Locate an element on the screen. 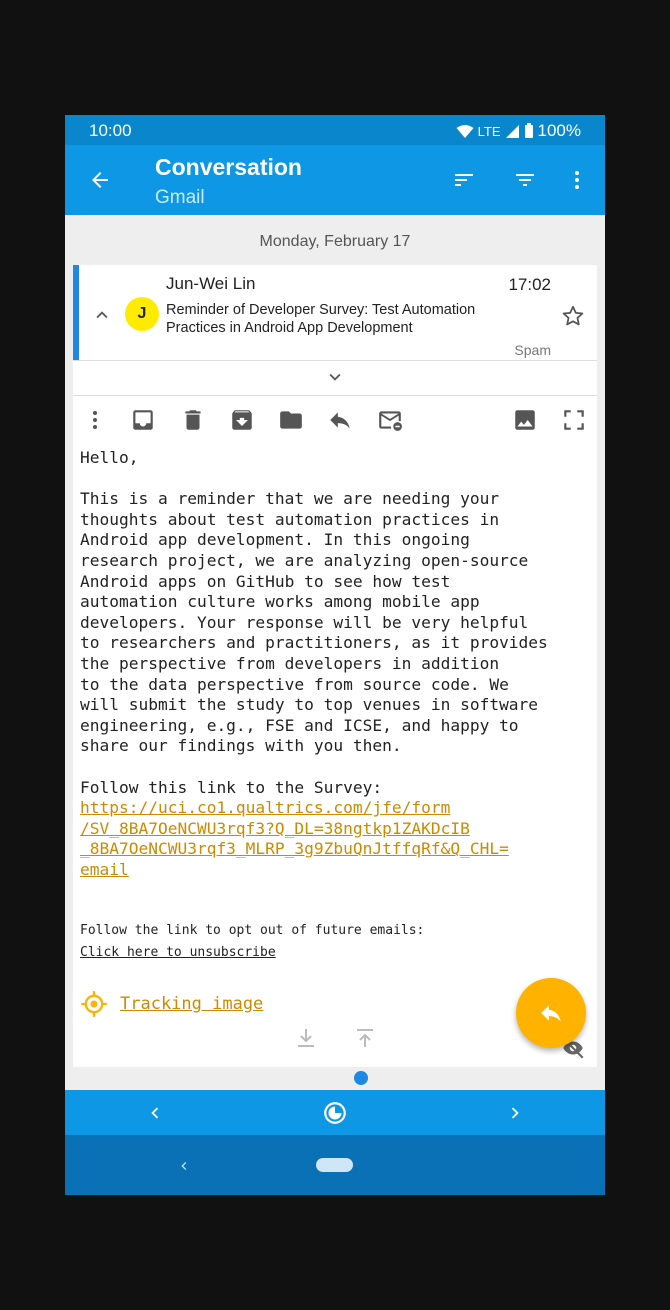 The height and width of the screenshot is (1310, 670). system-back-button is located at coordinates (184, 1166).